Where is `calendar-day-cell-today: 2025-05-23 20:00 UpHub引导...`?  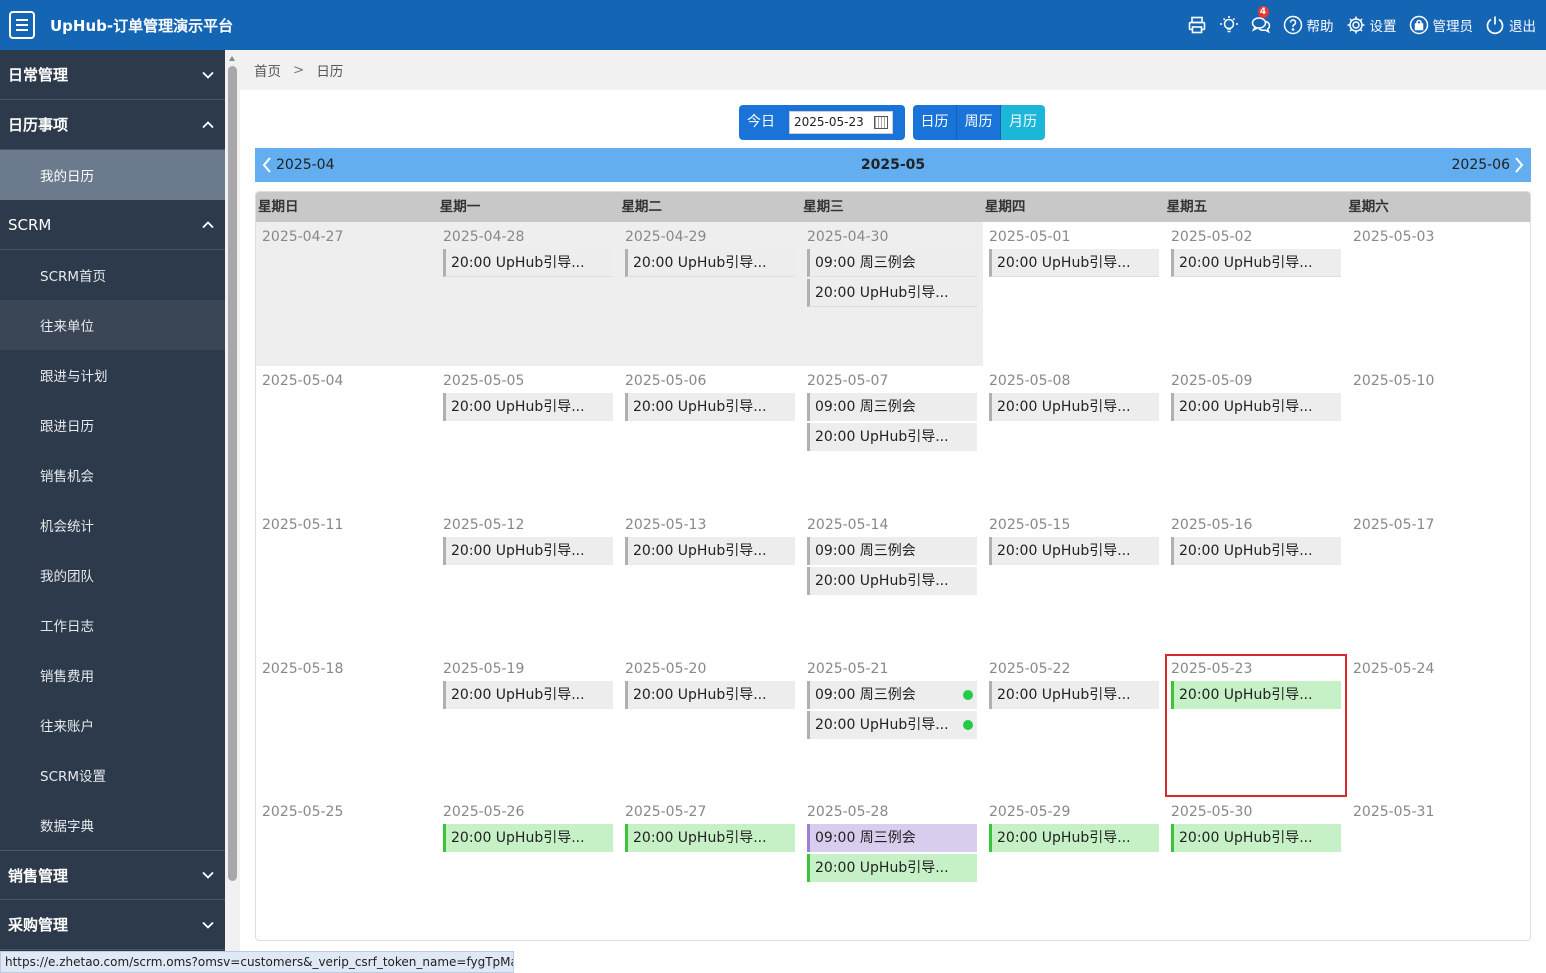 calendar-day-cell-today: 2025-05-23 20:00 UpHub引导... is located at coordinates (1256, 725).